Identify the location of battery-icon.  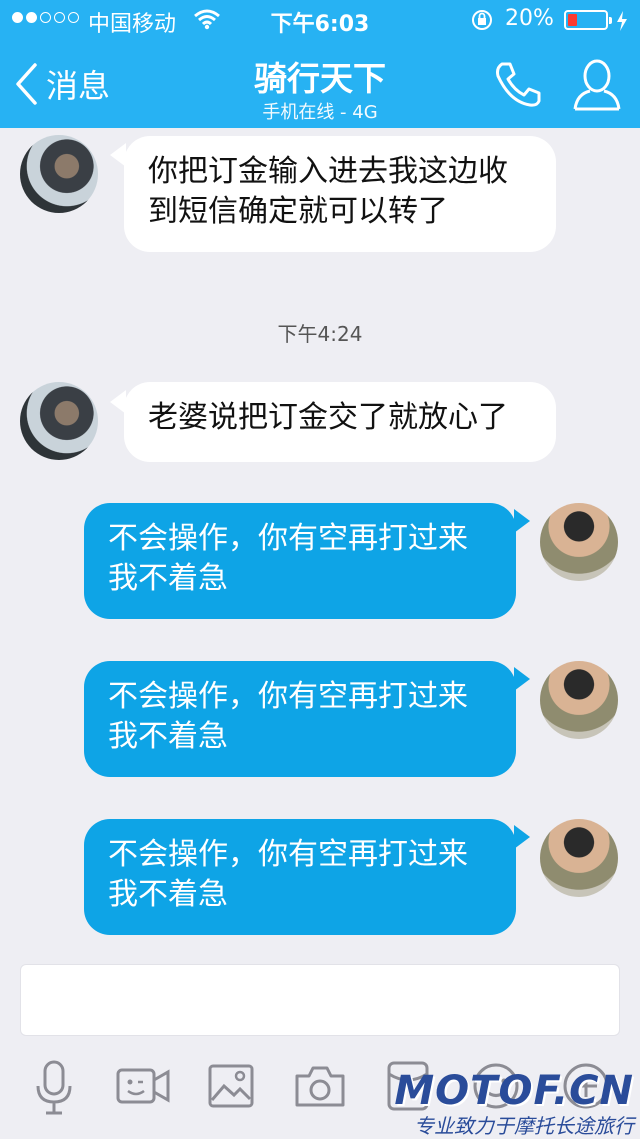
(588, 20).